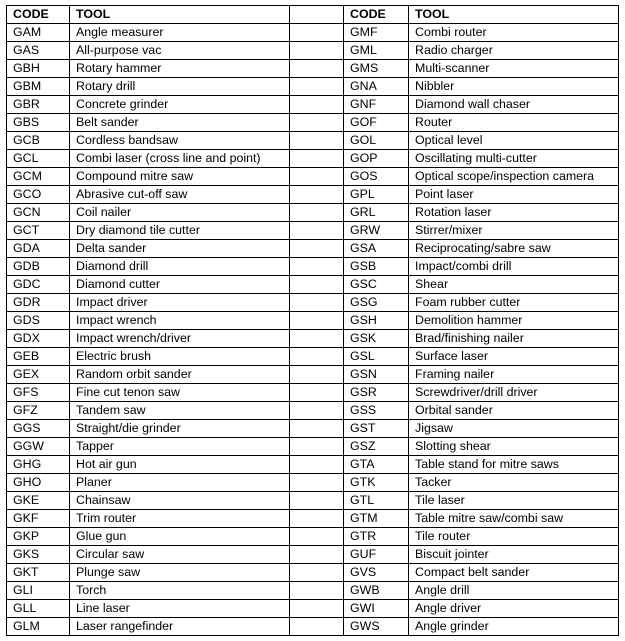 This screenshot has height=641, width=625. Describe the element at coordinates (376, 104) in the screenshot. I see `code-cell-right: GNF` at that location.